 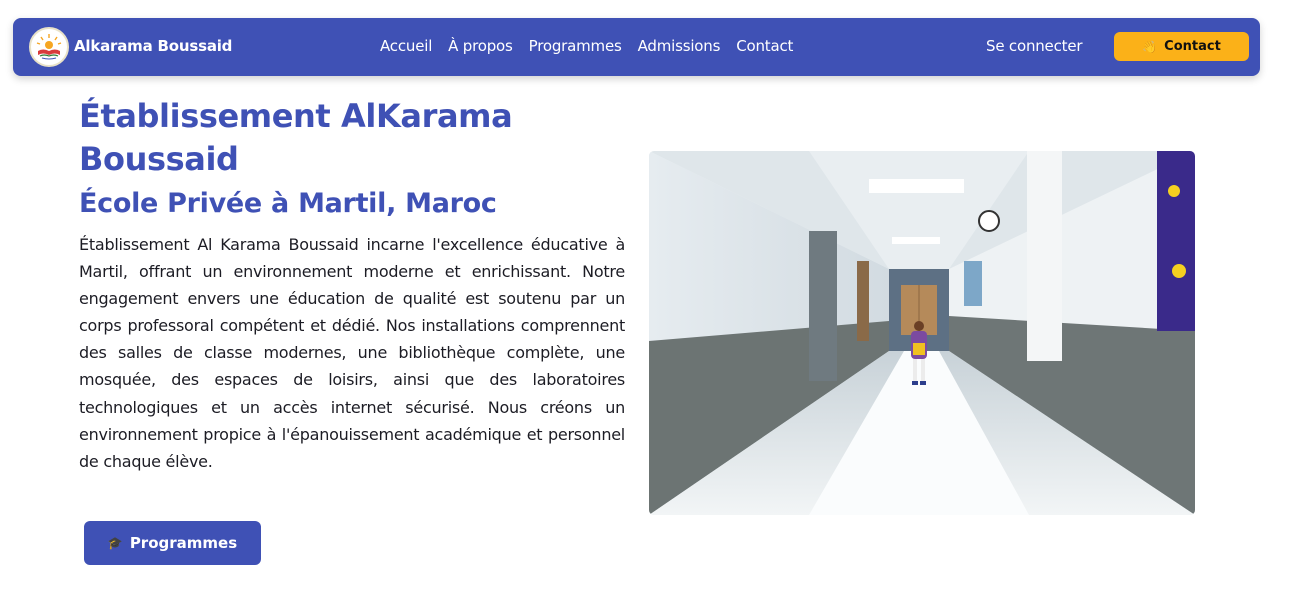 What do you see at coordinates (183, 543) in the screenshot?
I see `programmes-button-label: Programmes` at bounding box center [183, 543].